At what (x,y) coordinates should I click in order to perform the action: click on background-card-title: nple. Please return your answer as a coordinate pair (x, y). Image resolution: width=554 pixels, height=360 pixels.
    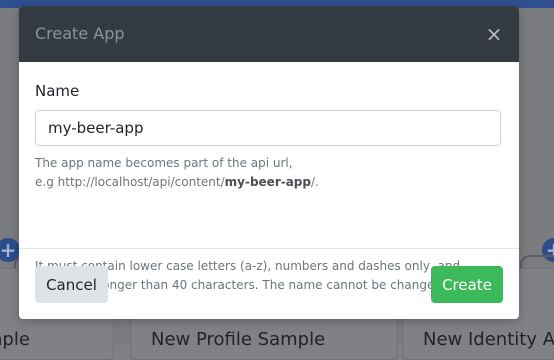
    Looking at the image, I should click on (15, 339).